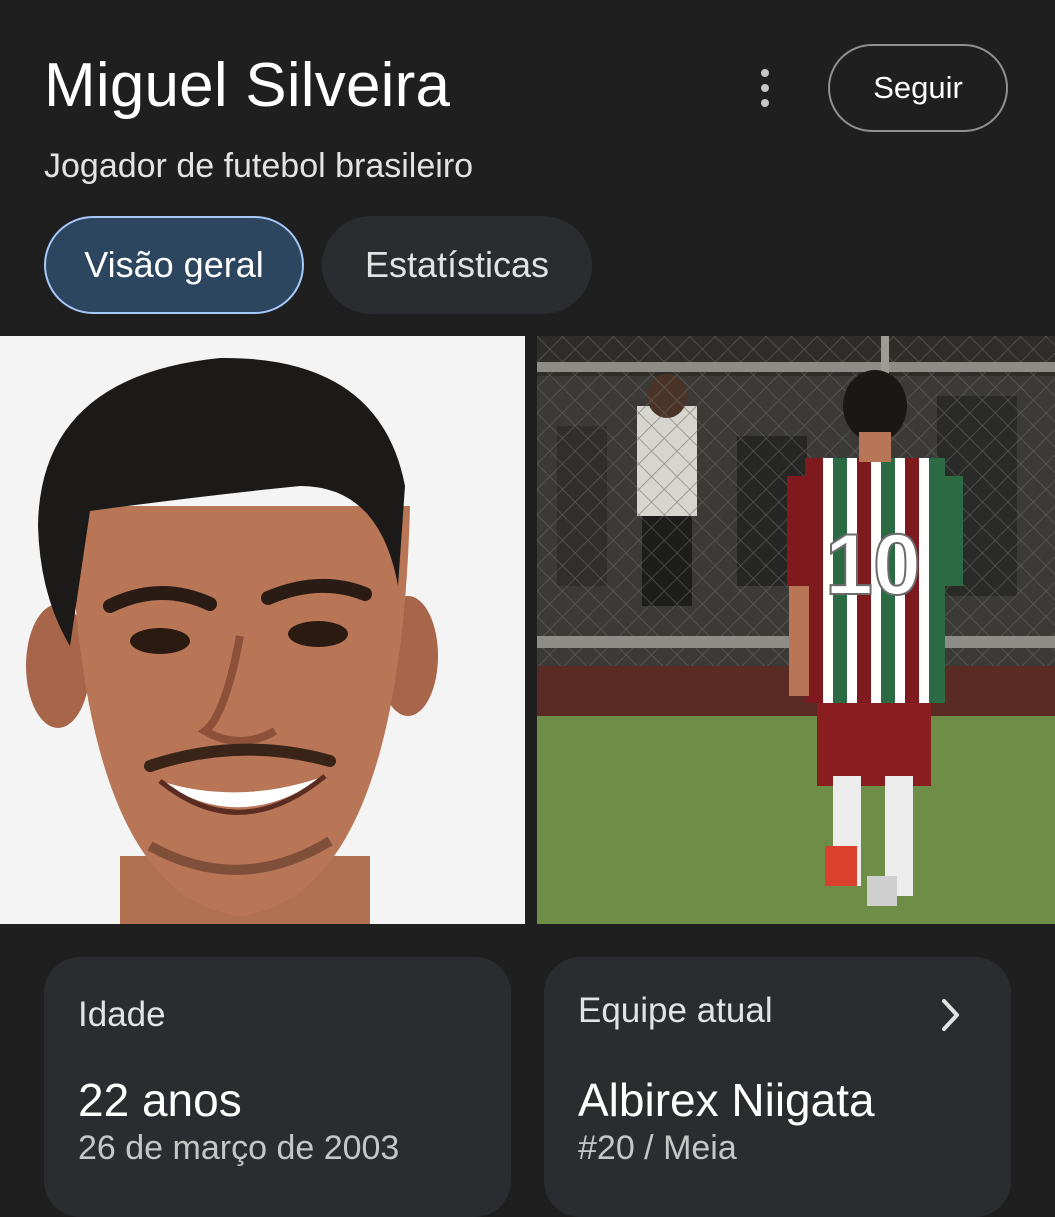  Describe the element at coordinates (277, 1087) in the screenshot. I see `age-card: Idade 22 anos 26 de março de 2003` at that location.